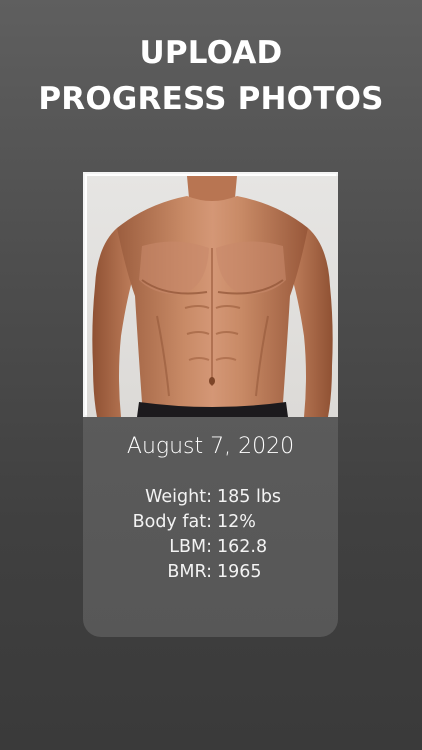 The width and height of the screenshot is (422, 750). I want to click on stat-row-lbm: LBM: 162.8, so click(210, 547).